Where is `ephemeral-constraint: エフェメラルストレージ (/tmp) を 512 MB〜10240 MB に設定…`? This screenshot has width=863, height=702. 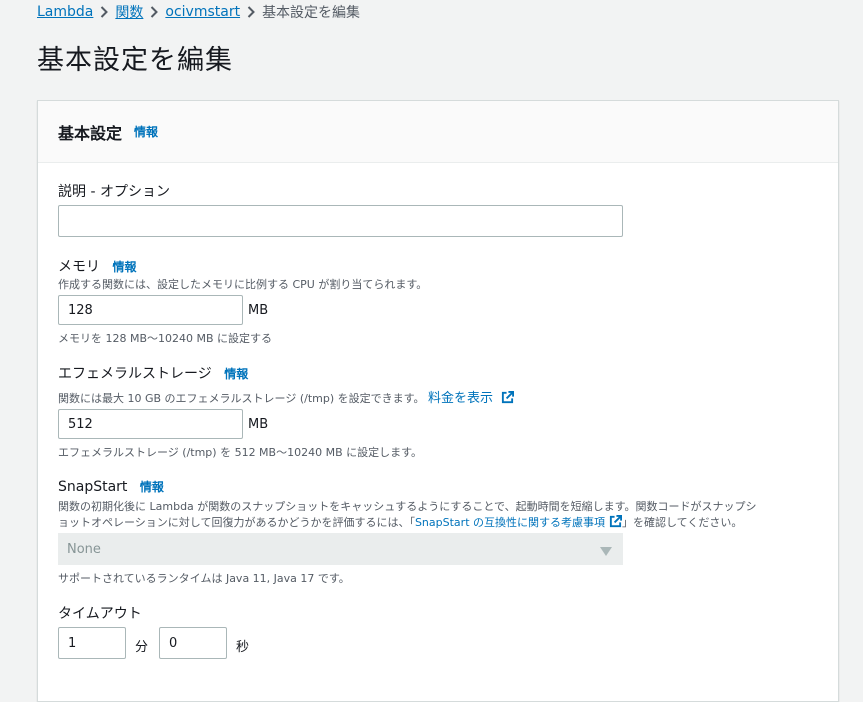 ephemeral-constraint: エフェメラルストレージ (/tmp) を 512 MB〜10240 MB に設定… is located at coordinates (240, 452).